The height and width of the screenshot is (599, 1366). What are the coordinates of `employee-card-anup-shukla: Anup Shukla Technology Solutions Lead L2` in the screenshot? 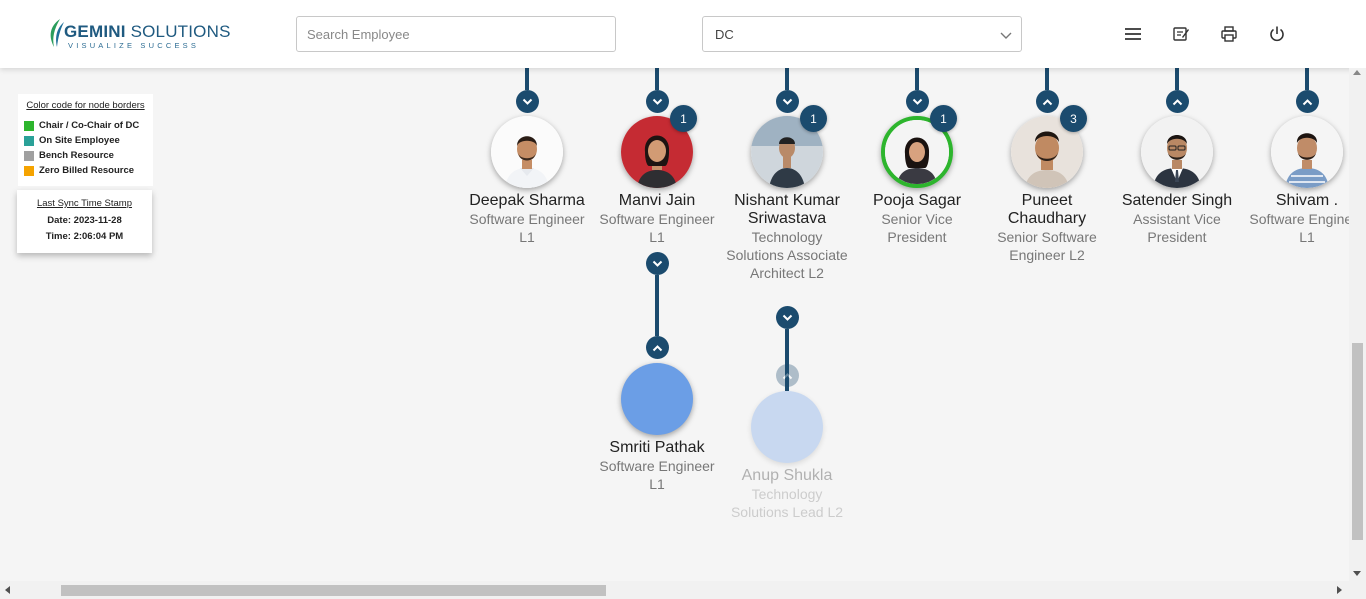 It's located at (787, 494).